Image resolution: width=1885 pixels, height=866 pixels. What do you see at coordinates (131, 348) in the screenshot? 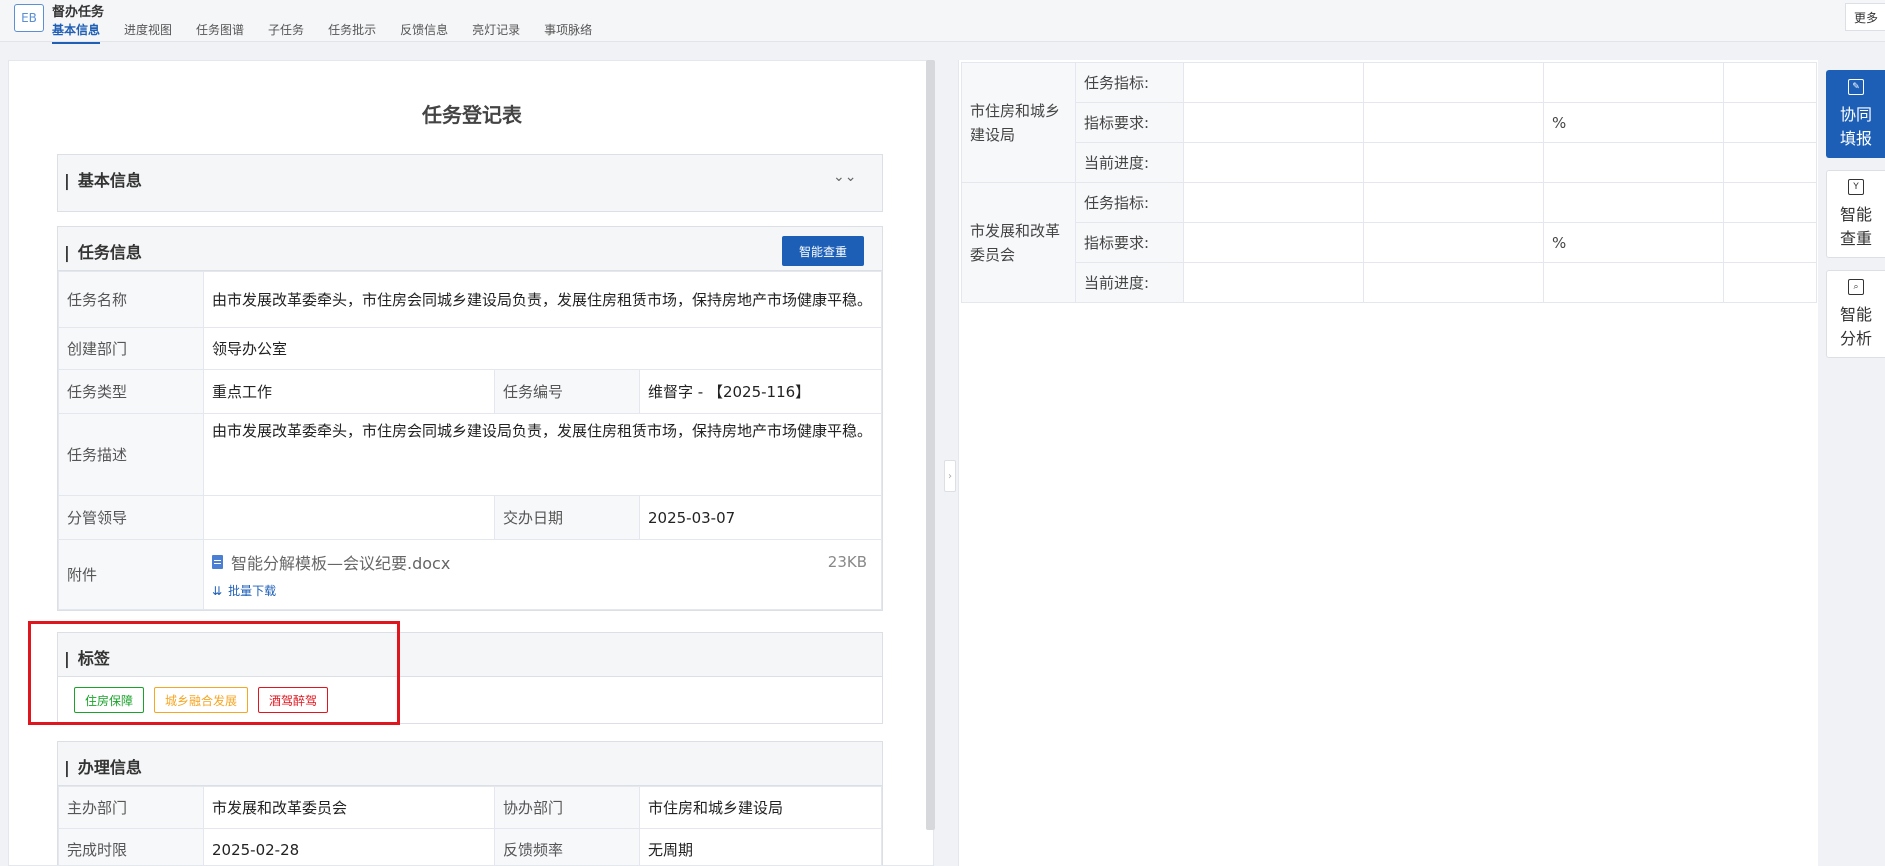
I see `creator-dept-label: 创建部门` at bounding box center [131, 348].